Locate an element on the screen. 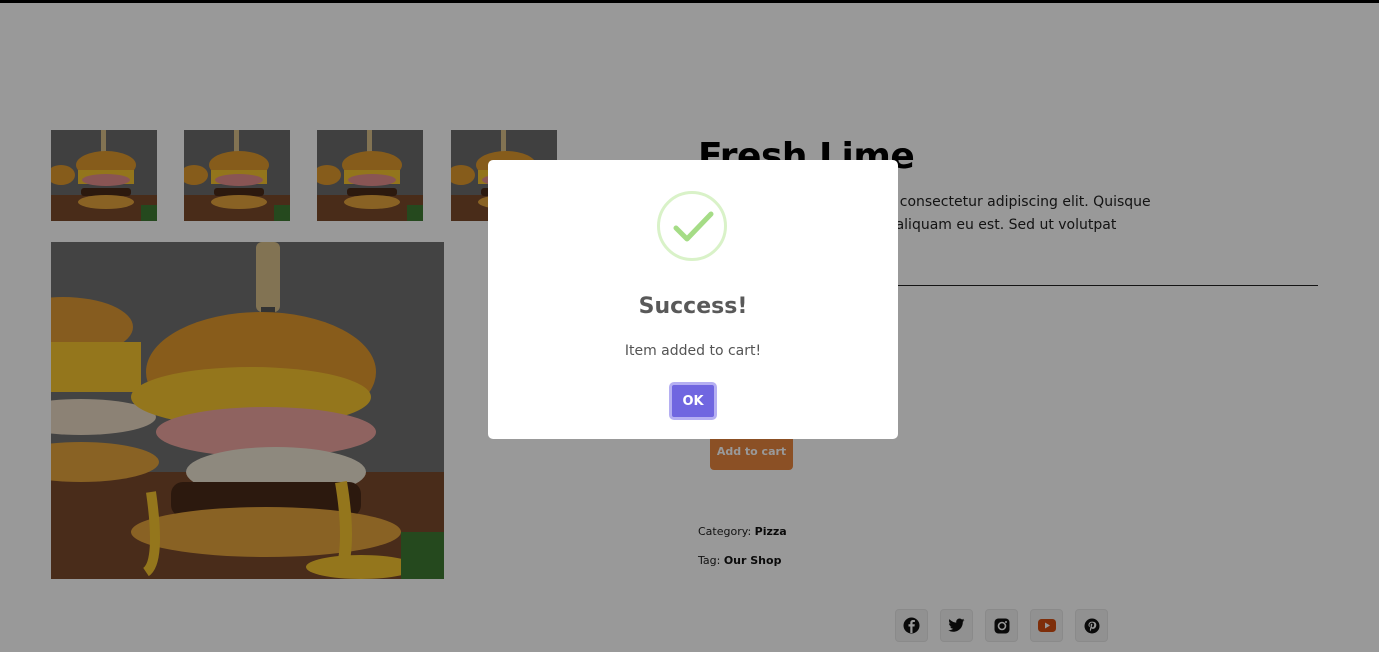 This screenshot has width=1379, height=652. dialog-title: Success! is located at coordinates (693, 306).